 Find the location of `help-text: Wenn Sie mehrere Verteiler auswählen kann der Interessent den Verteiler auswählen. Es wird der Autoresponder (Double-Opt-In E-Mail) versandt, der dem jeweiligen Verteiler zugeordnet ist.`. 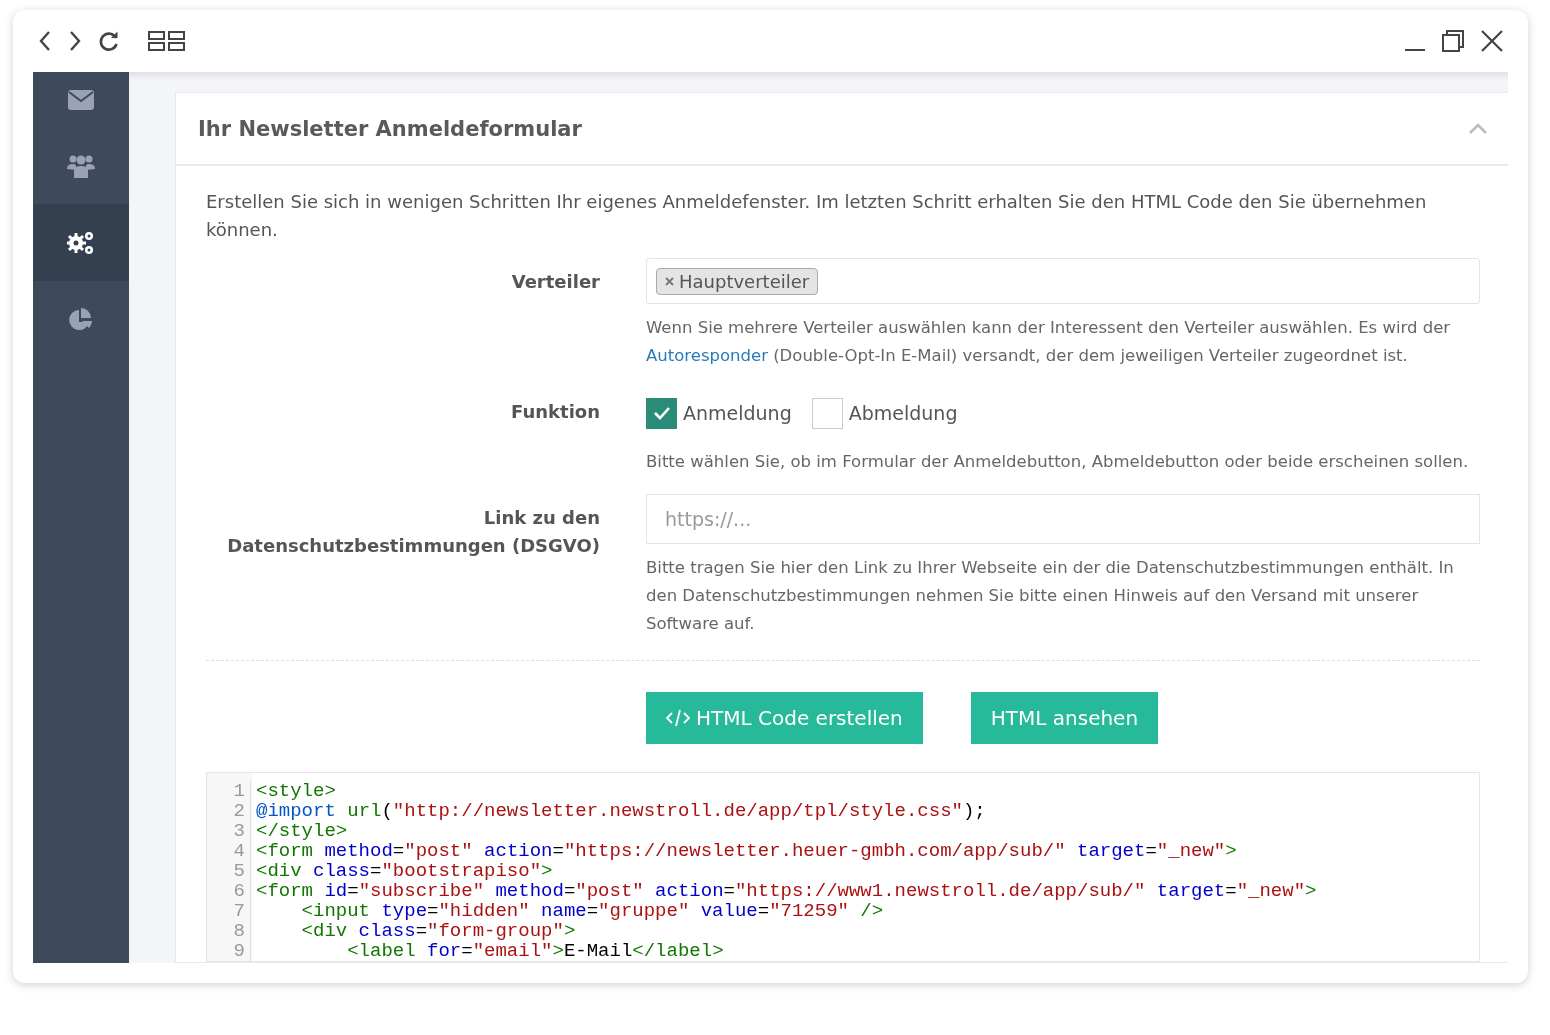

help-text: Wenn Sie mehrere Verteiler auswählen kann der Interessent den Verteiler auswählen. Es wird der Autoresponder (Double-Opt-In E-Mail) versandt, der dem jeweiligen Verteiler zugeordnet ist. is located at coordinates (1049, 342).